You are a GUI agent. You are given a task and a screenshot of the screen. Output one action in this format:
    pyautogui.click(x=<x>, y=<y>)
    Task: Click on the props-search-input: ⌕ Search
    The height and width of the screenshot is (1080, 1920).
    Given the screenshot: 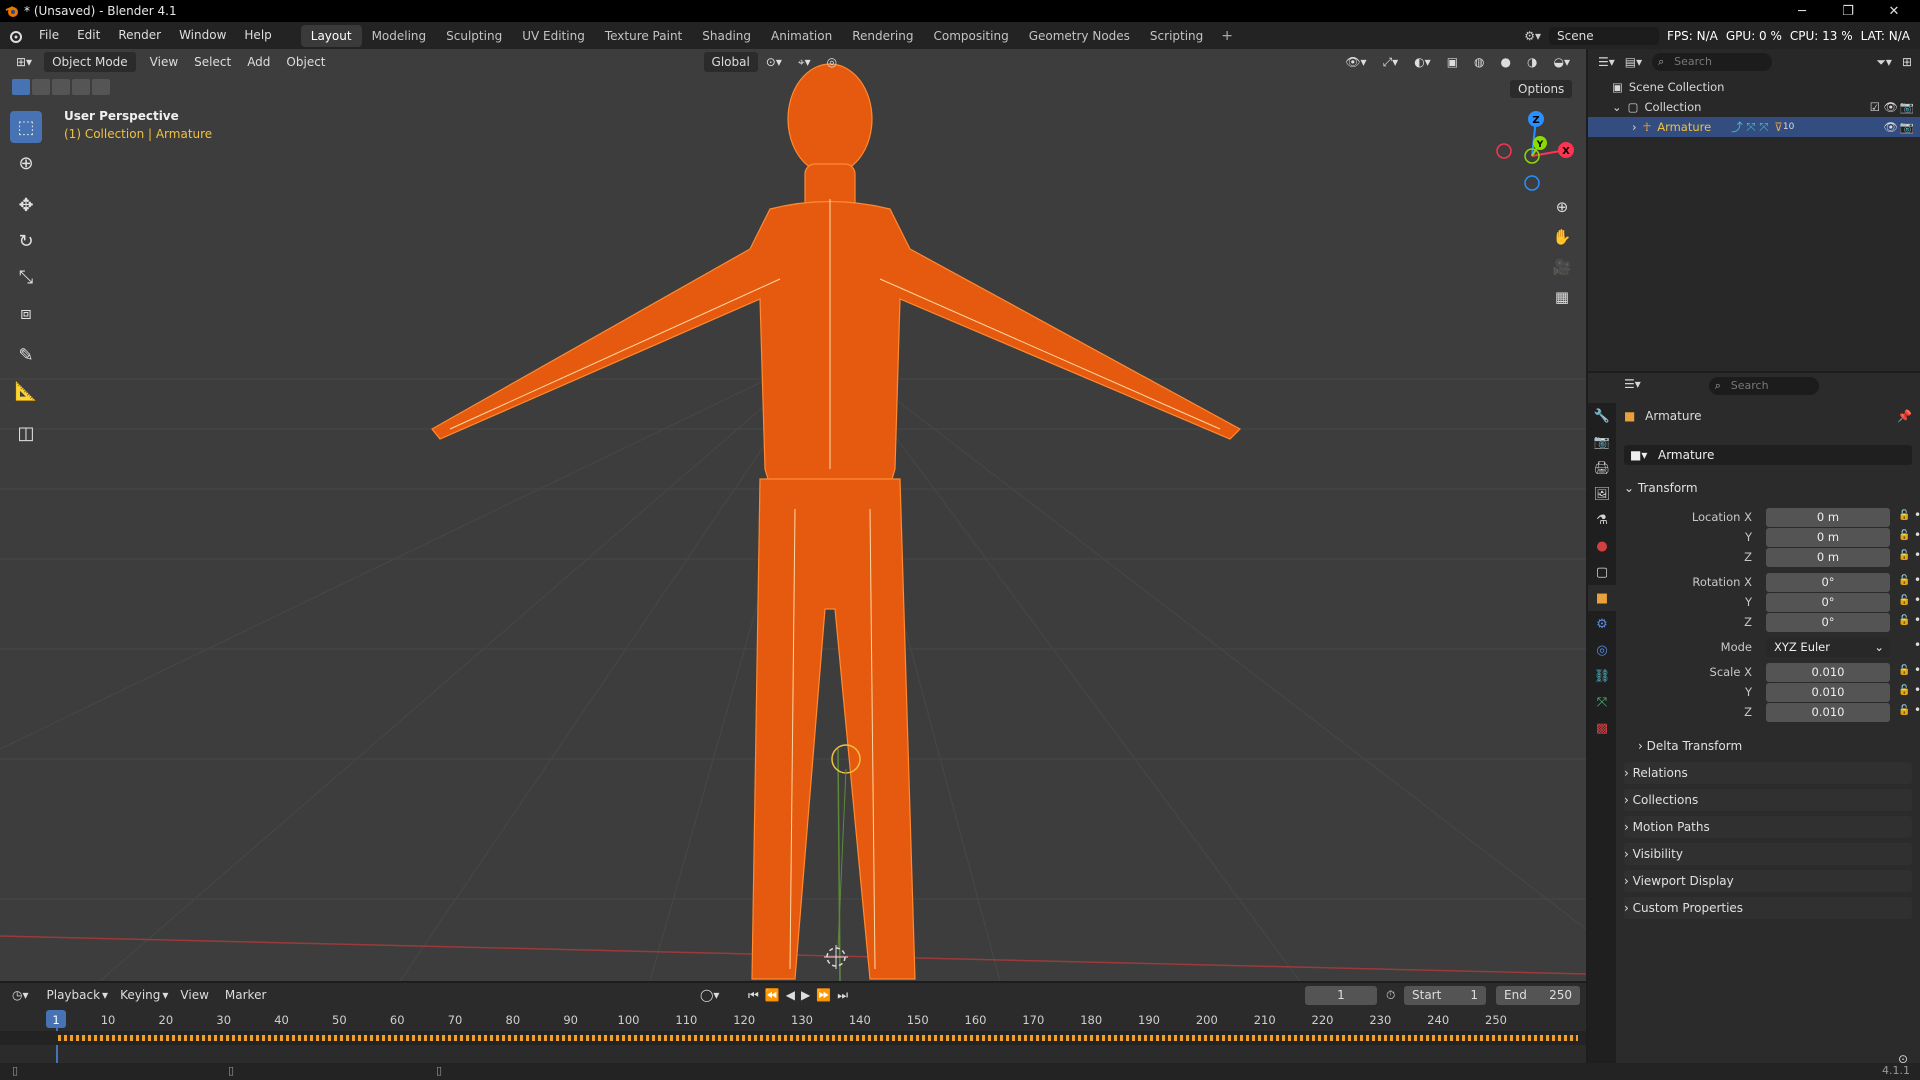 What is the action you would take?
    pyautogui.click(x=1763, y=386)
    